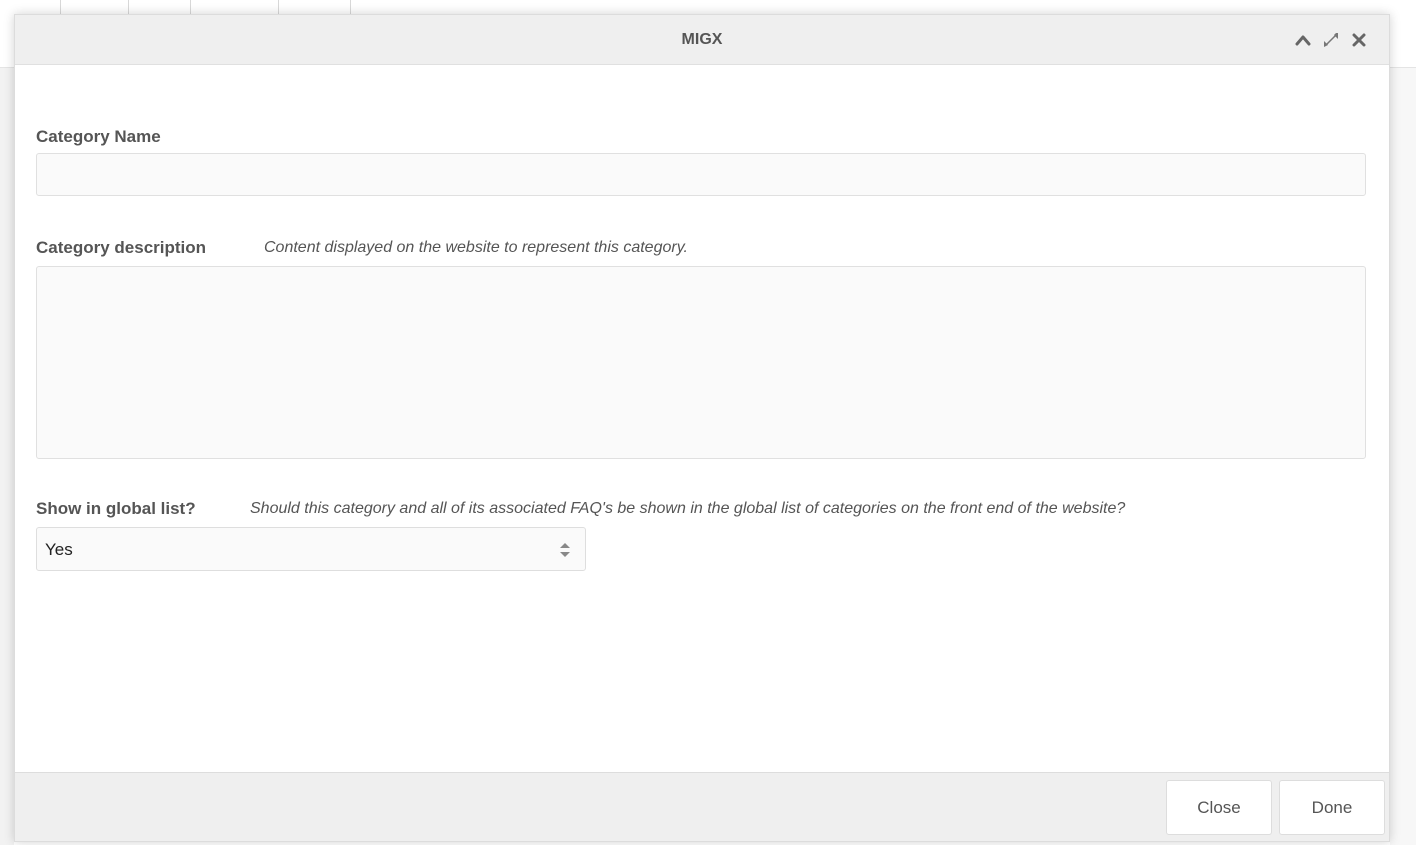 The height and width of the screenshot is (845, 1416). What do you see at coordinates (565, 550) in the screenshot?
I see `select-arrows-icon` at bounding box center [565, 550].